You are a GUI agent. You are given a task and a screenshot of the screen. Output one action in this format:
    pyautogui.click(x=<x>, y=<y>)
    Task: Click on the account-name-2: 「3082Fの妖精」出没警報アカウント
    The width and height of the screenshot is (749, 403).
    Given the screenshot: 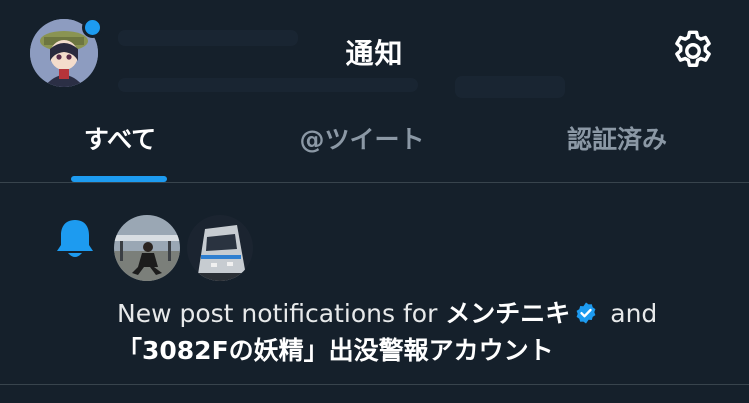 What is the action you would take?
    pyautogui.click(x=335, y=350)
    